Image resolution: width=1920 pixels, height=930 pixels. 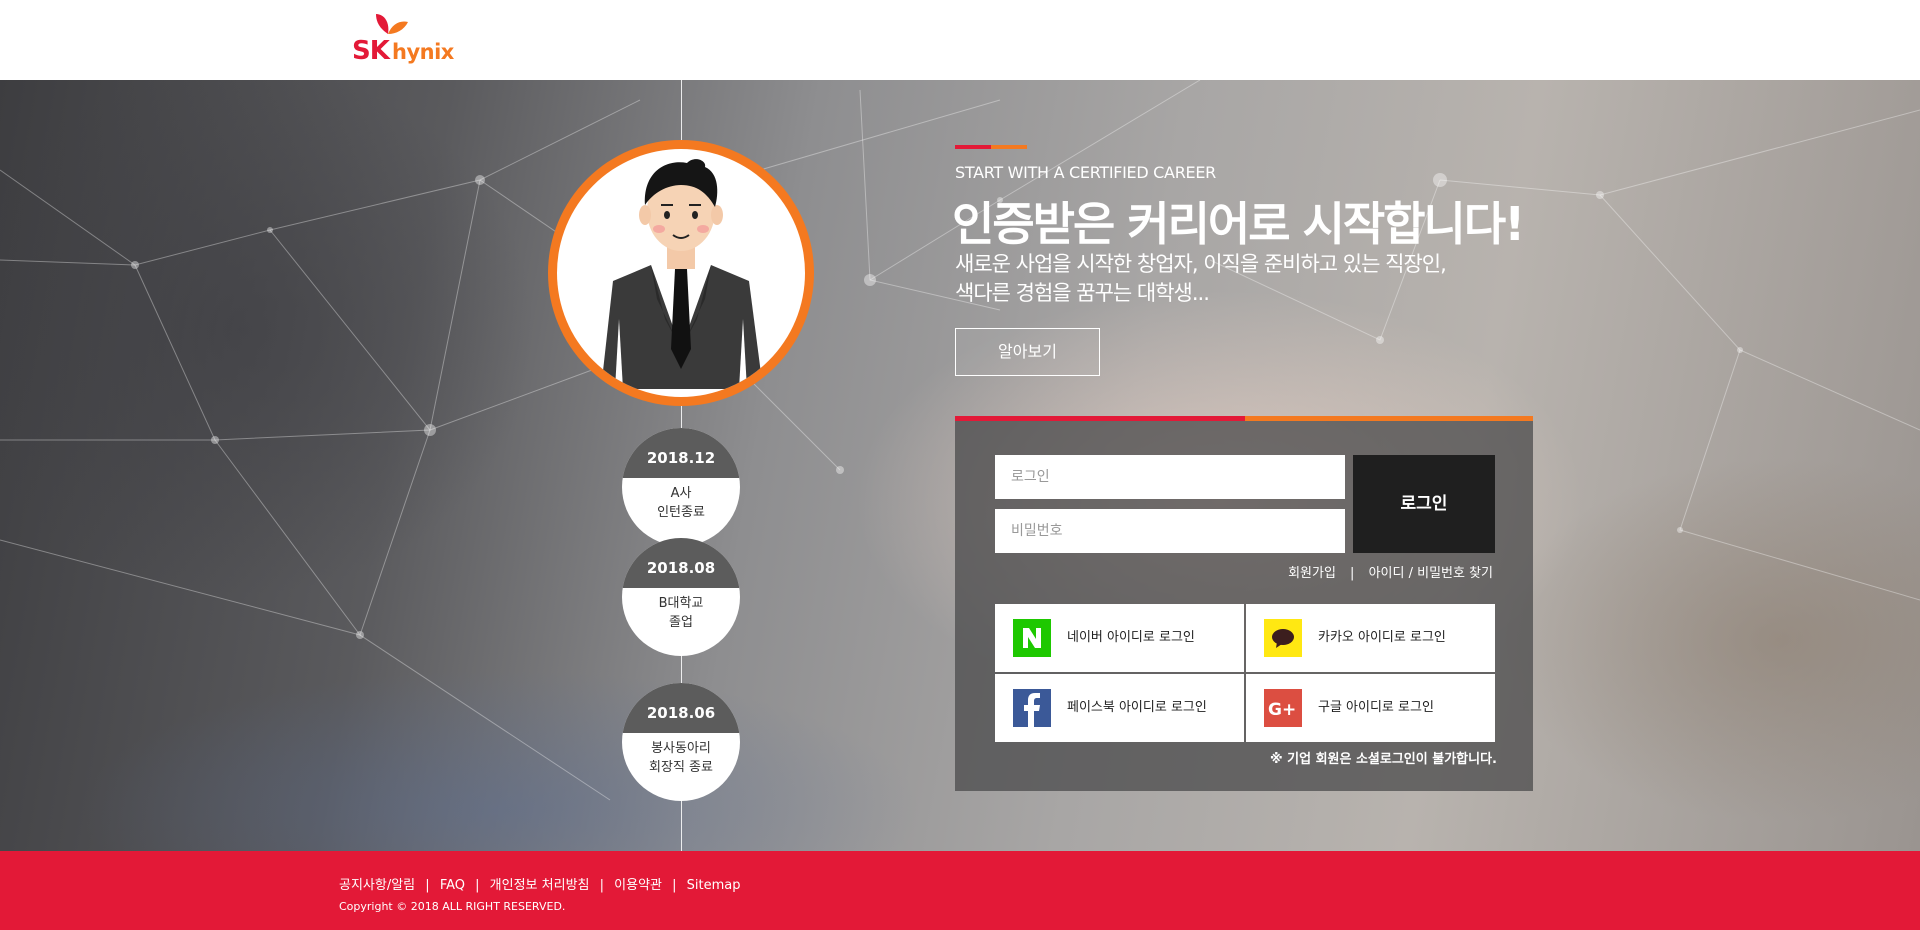 I want to click on svg-text: G+, so click(x=1282, y=710).